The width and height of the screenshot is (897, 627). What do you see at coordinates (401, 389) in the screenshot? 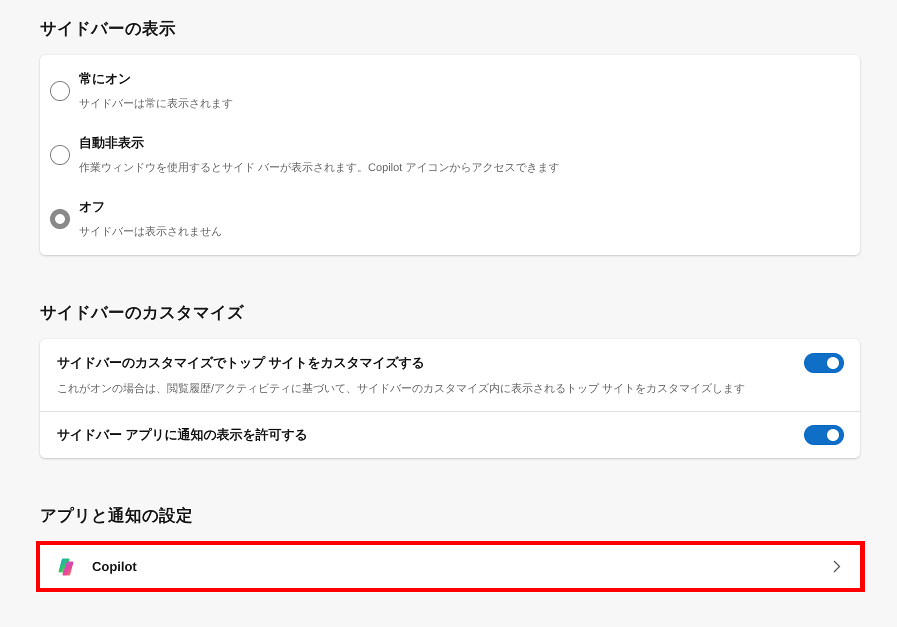
I see `setting-description: これがオンの場合は、閲覧履歴/アクティビティに基づいて、サイドバーのカスタマイズ内に表示されるトップ サイトをカスタマイズします` at bounding box center [401, 389].